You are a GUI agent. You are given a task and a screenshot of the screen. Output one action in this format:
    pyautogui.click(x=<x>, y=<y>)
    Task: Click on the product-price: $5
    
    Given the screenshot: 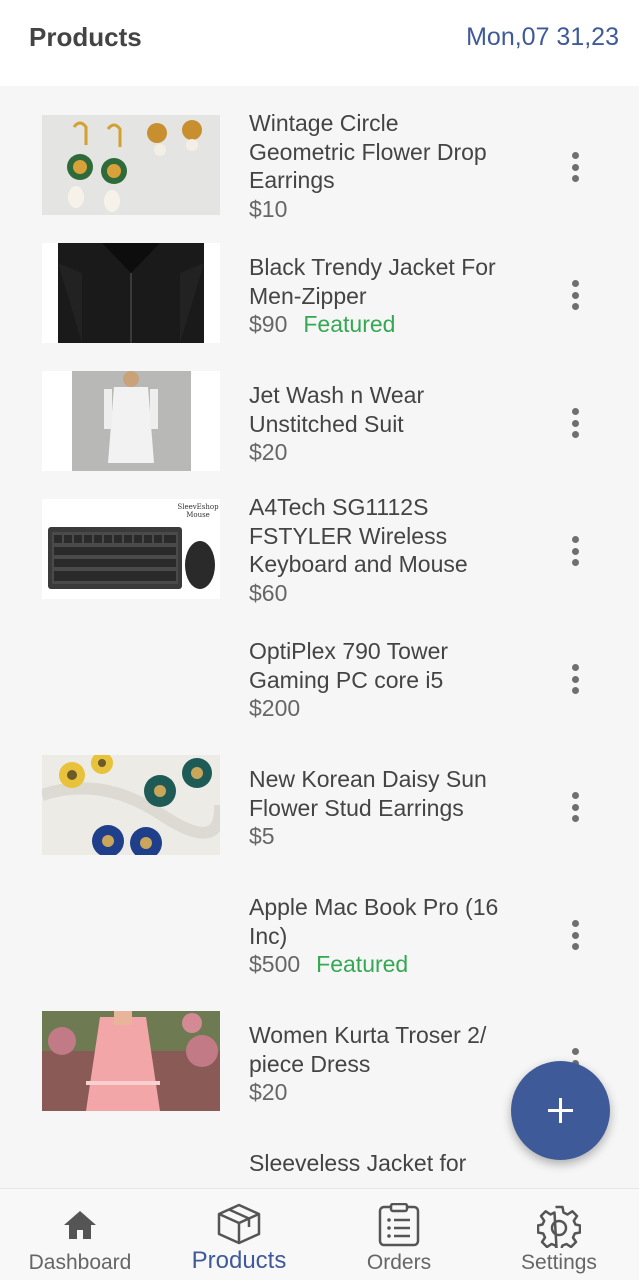 What is the action you would take?
    pyautogui.click(x=262, y=836)
    